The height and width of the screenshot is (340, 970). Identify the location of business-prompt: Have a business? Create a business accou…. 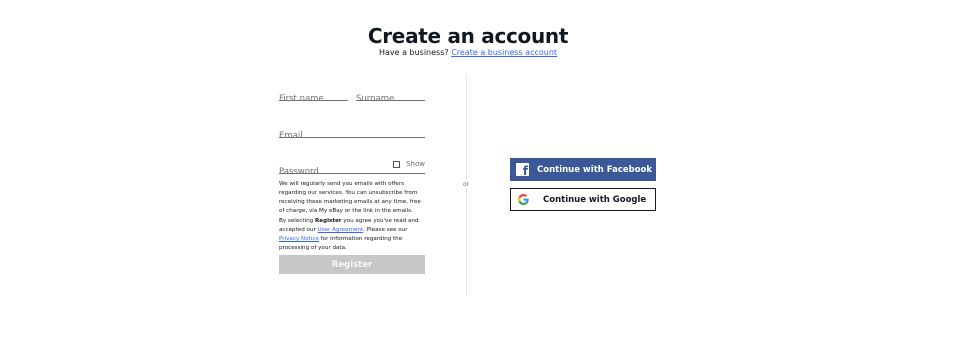
(468, 52).